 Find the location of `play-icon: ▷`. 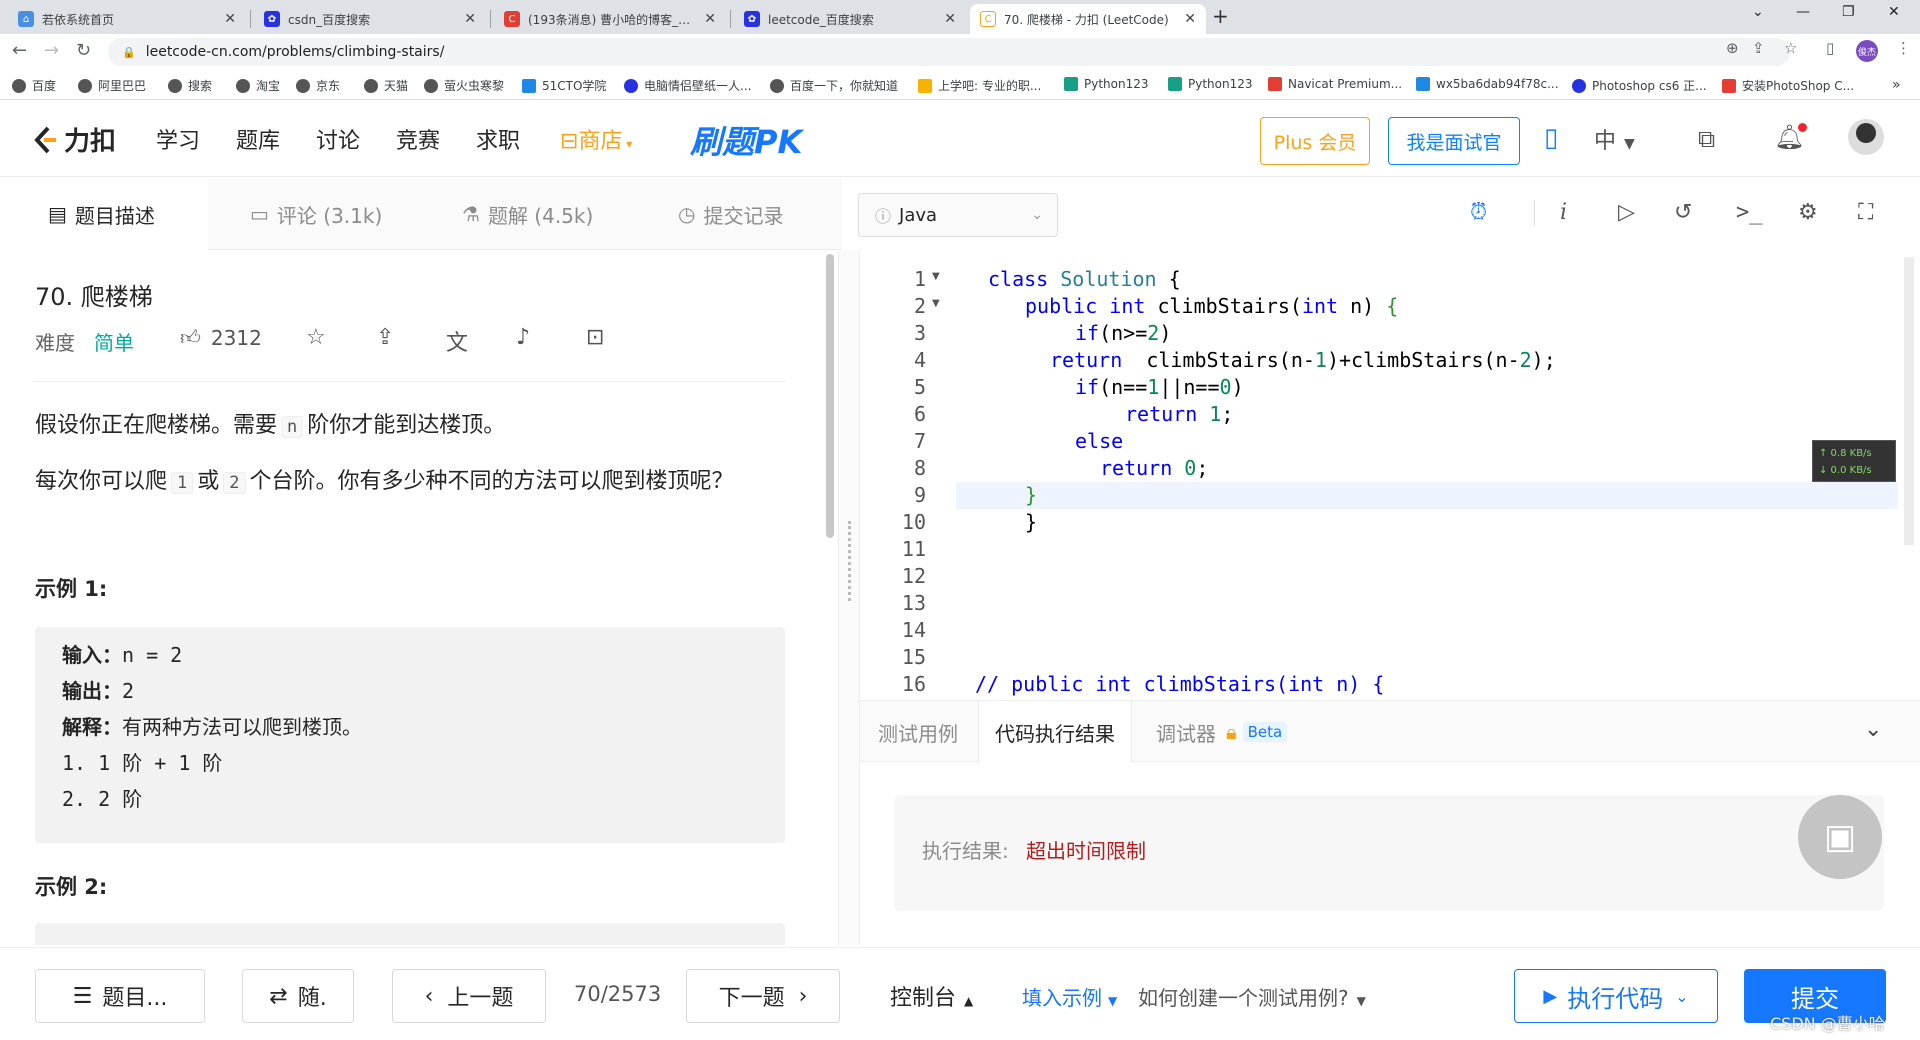

play-icon: ▷ is located at coordinates (1626, 212).